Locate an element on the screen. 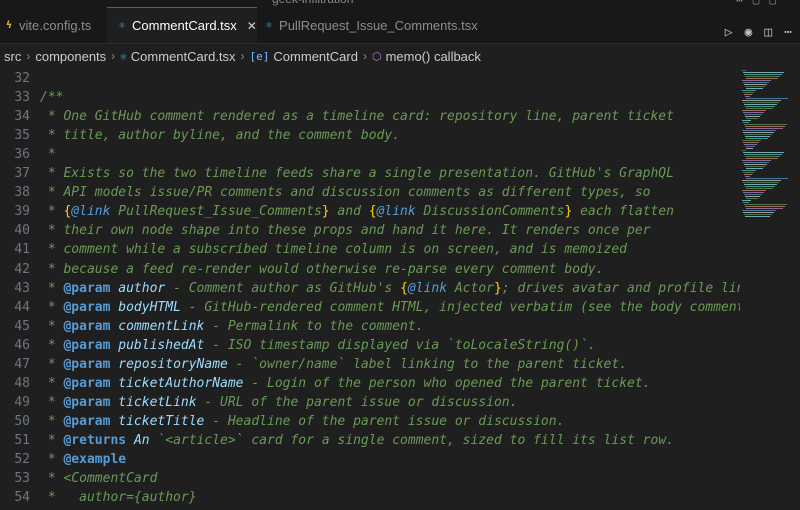 The width and height of the screenshot is (800, 510). typescript-react-file-icon: ⚛ is located at coordinates (123, 56).